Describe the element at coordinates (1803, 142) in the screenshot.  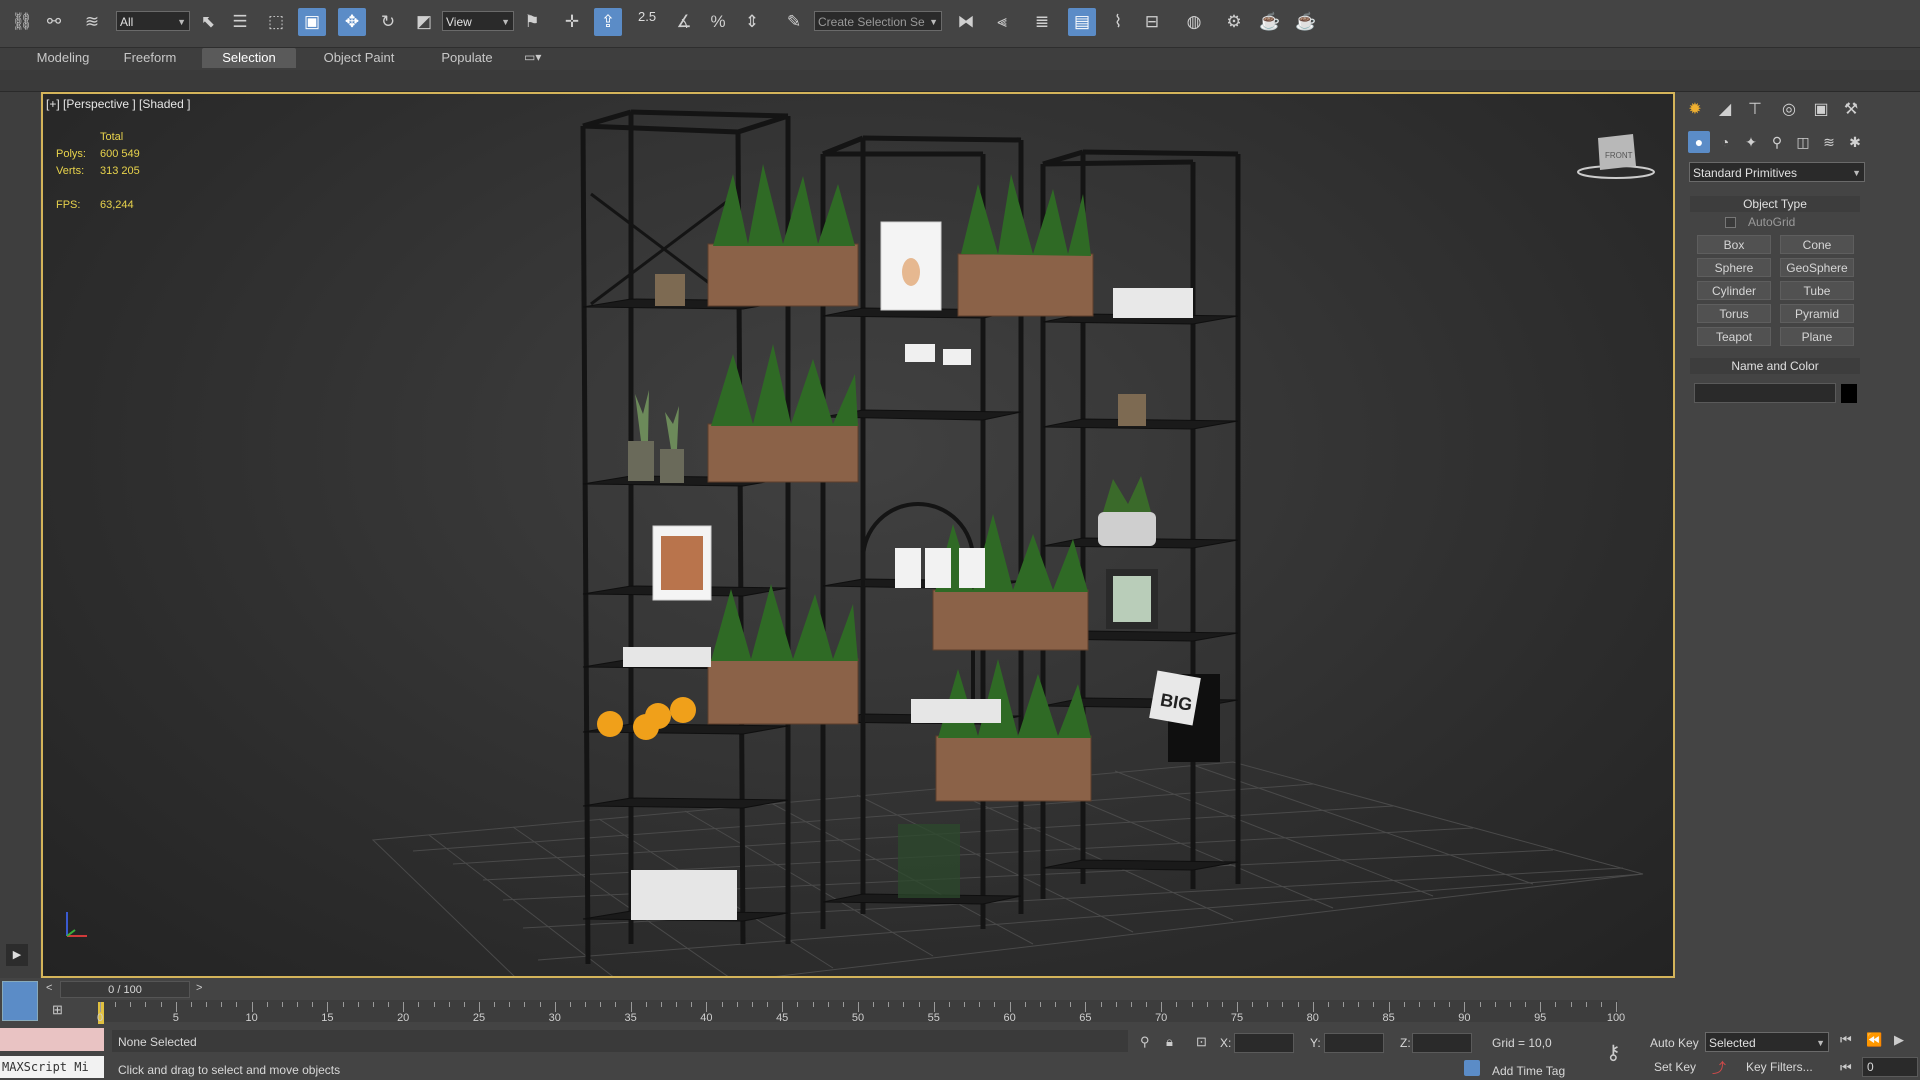
I see `helpers-icon: ◫` at that location.